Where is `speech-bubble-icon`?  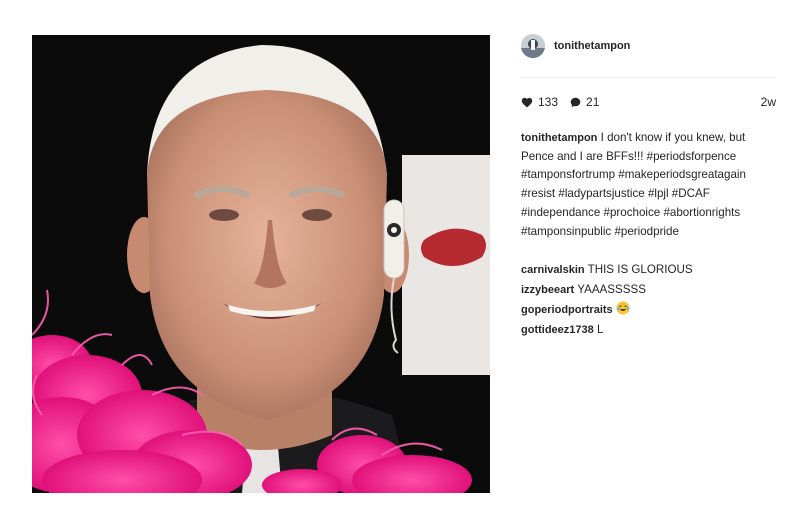
speech-bubble-icon is located at coordinates (575, 102).